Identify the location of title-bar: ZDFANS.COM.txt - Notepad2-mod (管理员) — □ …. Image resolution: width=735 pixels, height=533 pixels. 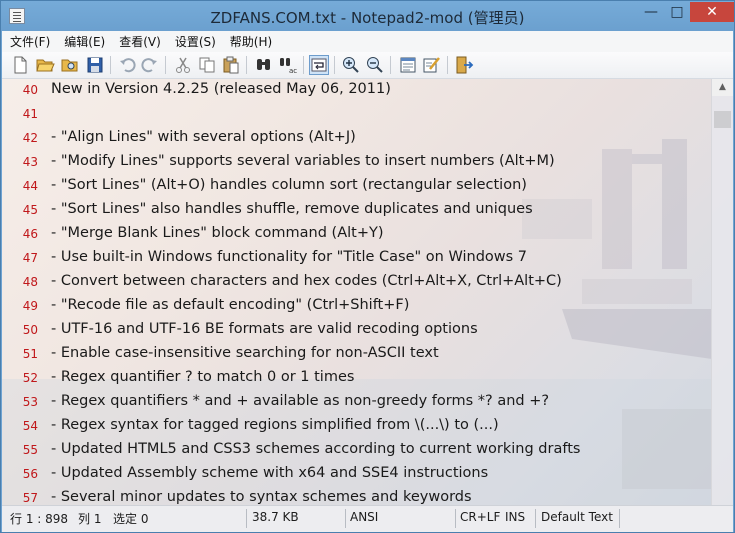
(367, 16).